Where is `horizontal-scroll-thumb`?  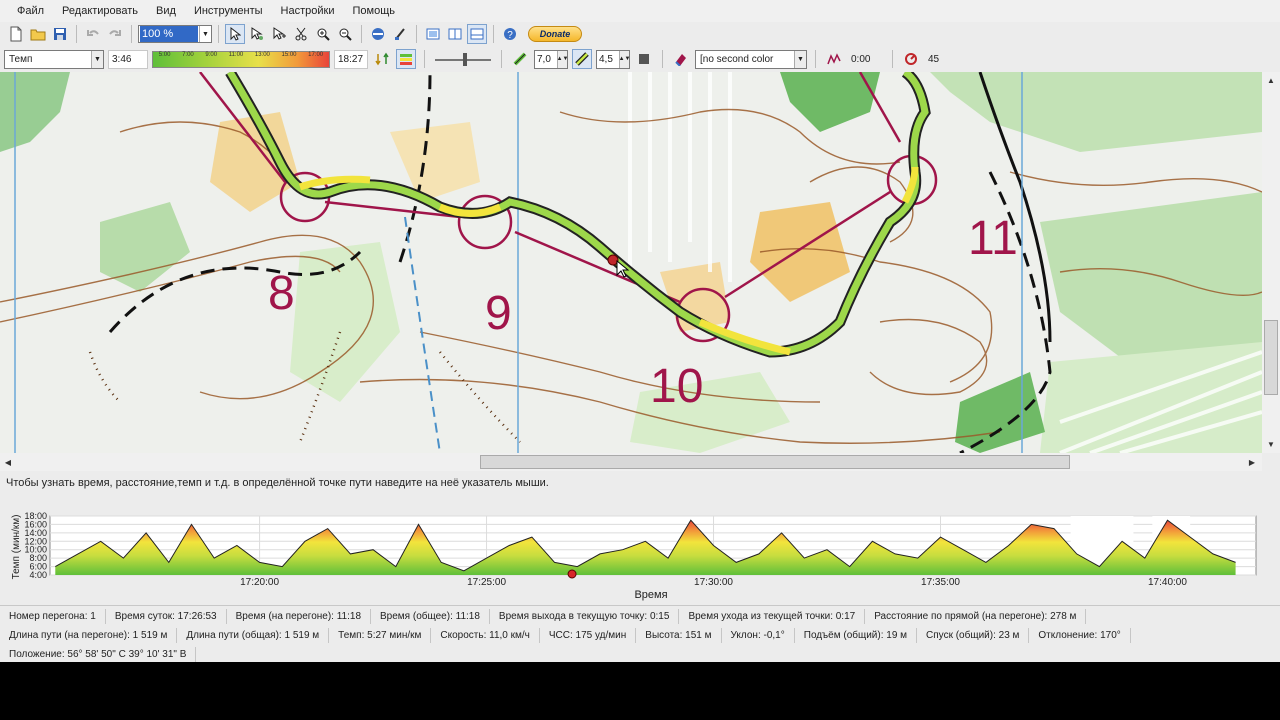
horizontal-scroll-thumb is located at coordinates (775, 462).